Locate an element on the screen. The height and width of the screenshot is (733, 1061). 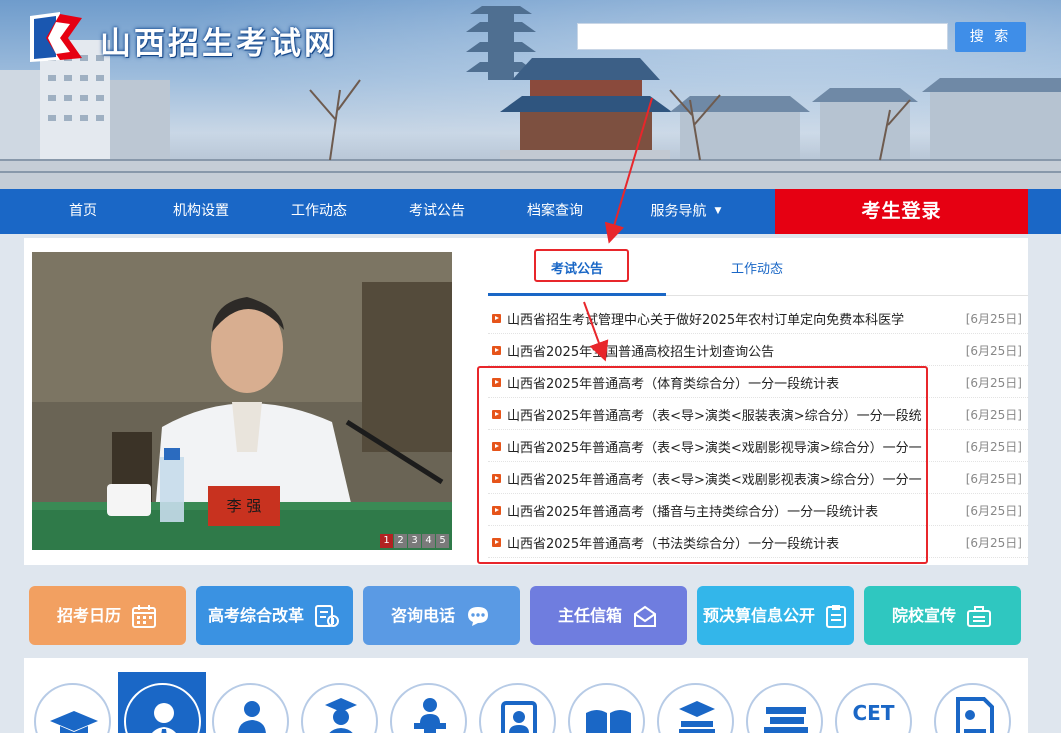
cap-books-icon is located at coordinates (695, 708).